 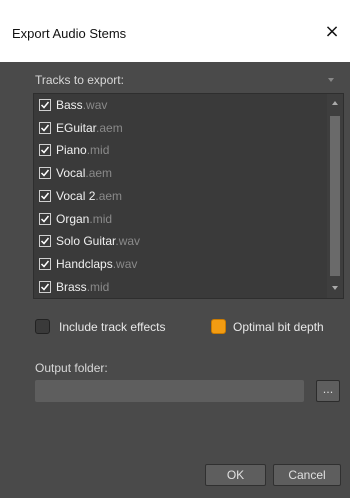 What do you see at coordinates (73, 218) in the screenshot?
I see `track-basename: Organ` at bounding box center [73, 218].